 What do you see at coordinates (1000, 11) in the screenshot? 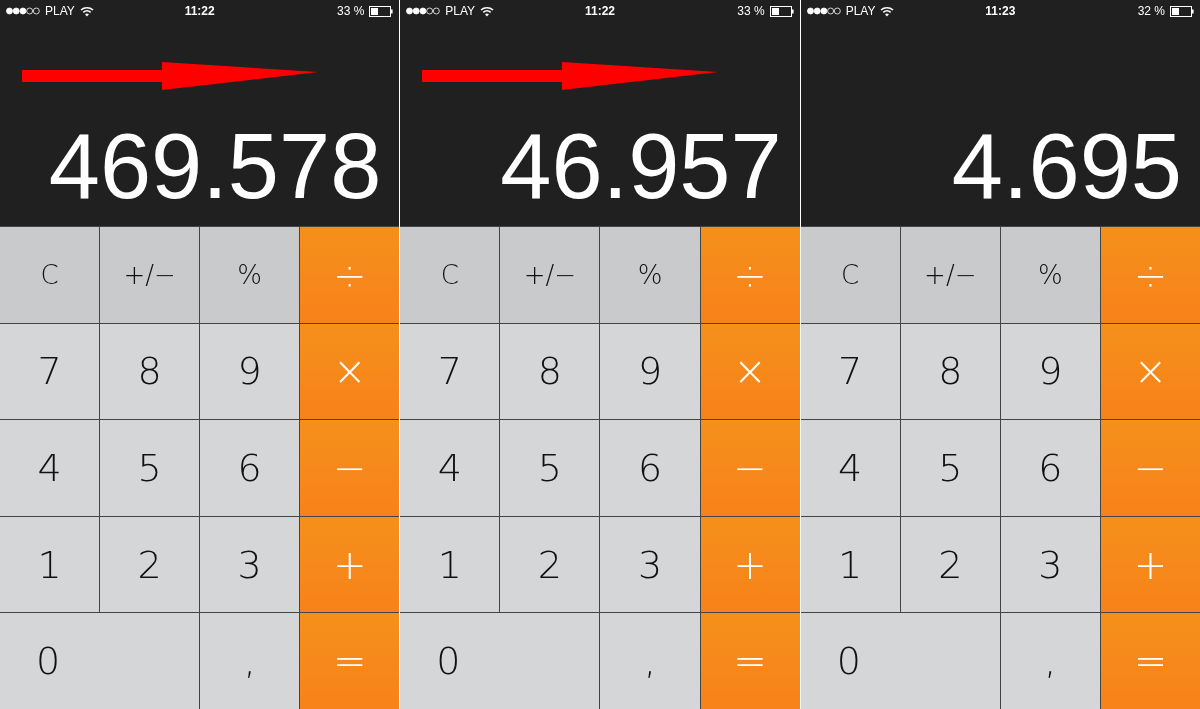
I see `clock-time: 11:23` at bounding box center [1000, 11].